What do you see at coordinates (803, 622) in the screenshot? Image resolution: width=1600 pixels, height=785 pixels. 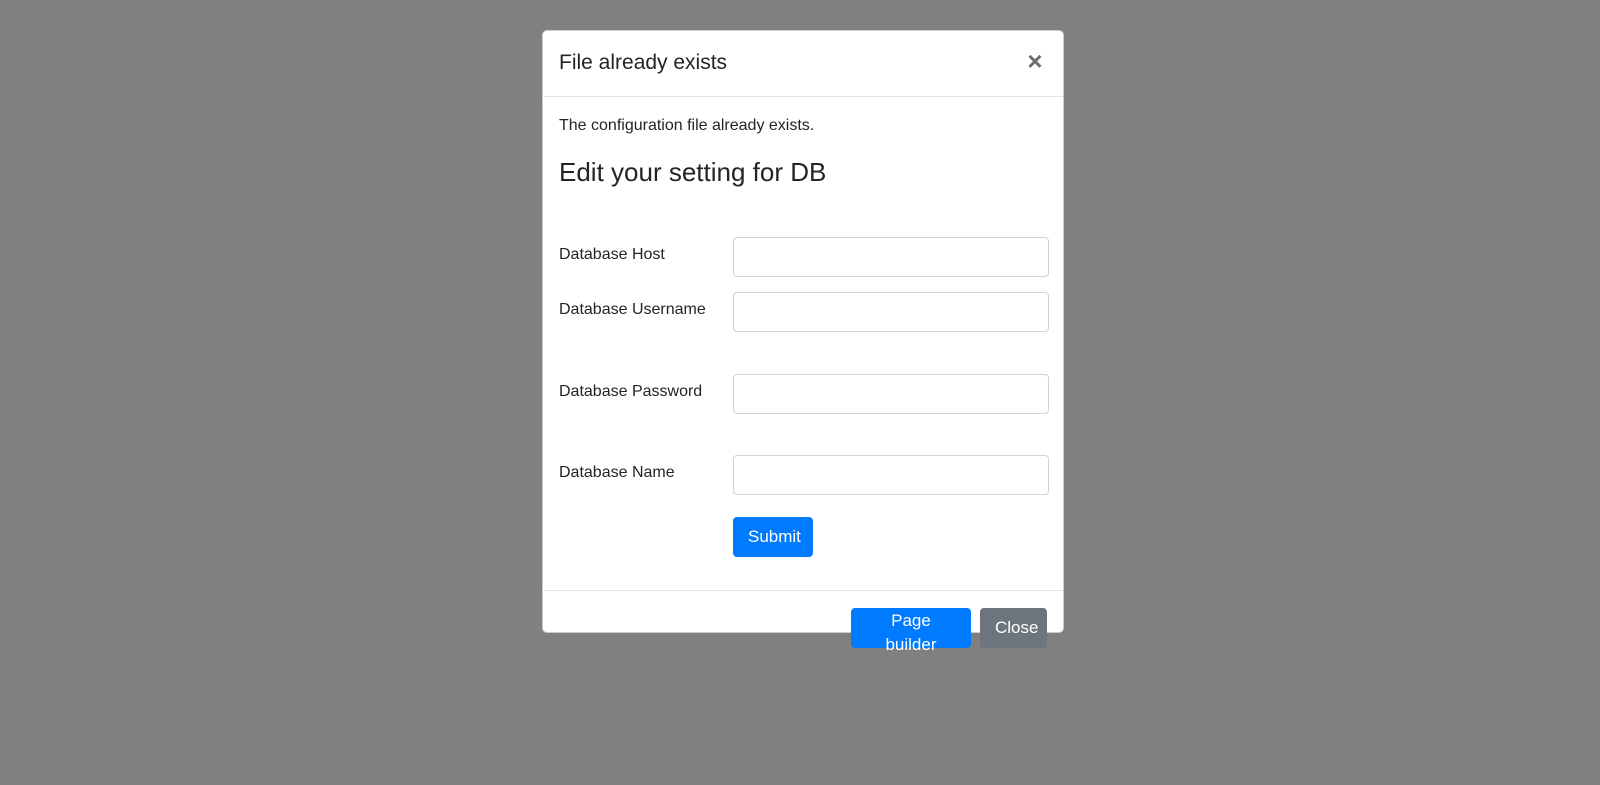 I see `modal-footer: Page builder Close` at bounding box center [803, 622].